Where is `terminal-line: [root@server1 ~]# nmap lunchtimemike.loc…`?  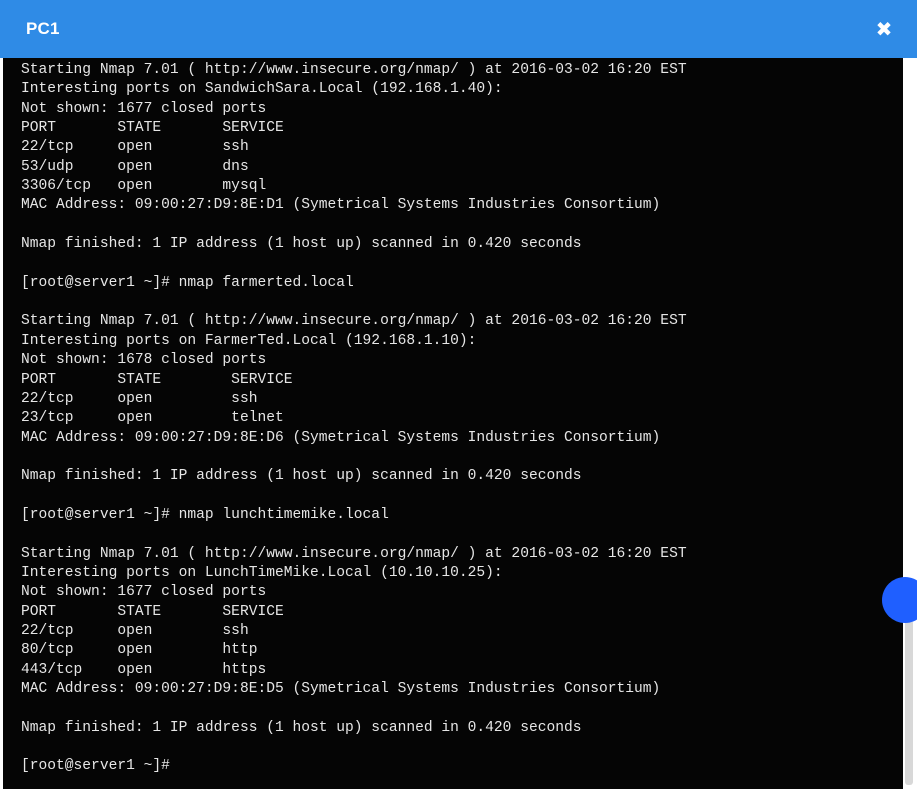 terminal-line: [root@server1 ~]# nmap lunchtimemike.loc… is located at coordinates (205, 514).